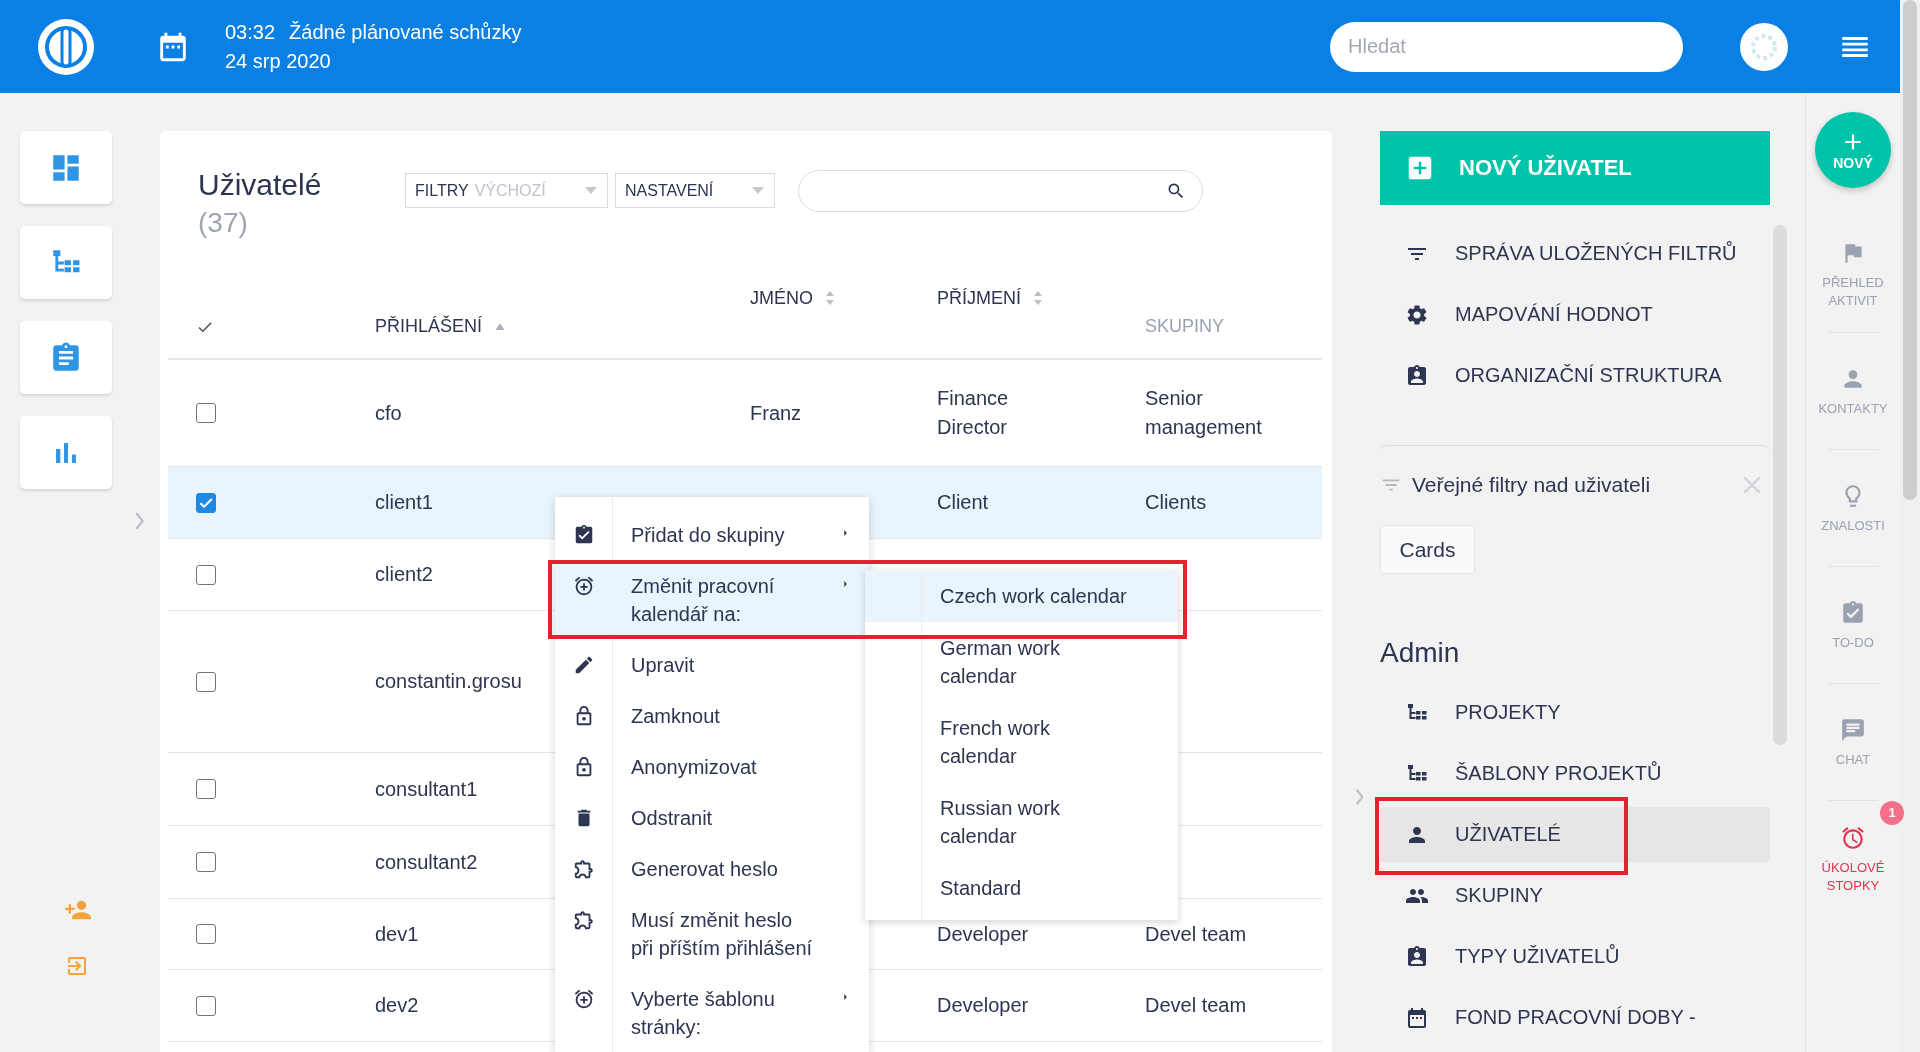 Image resolution: width=1920 pixels, height=1052 pixels. I want to click on column-header: PŘÍJMENÍ, so click(990, 298).